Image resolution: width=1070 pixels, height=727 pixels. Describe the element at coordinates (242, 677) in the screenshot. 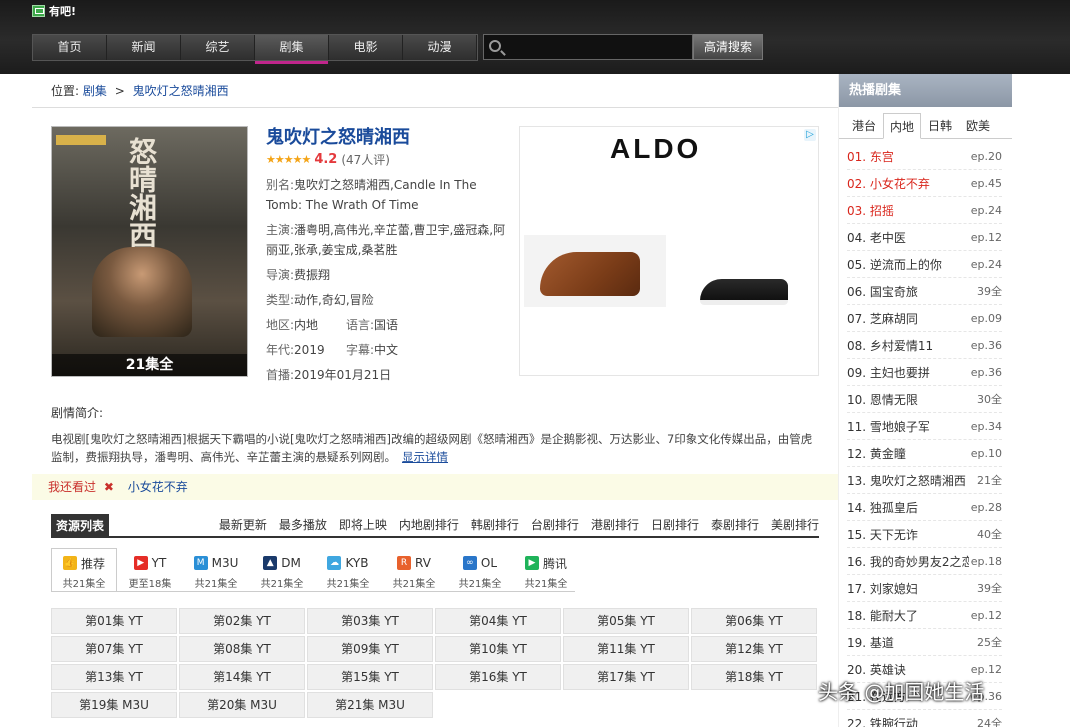

I see `episode-button: 第14集 YT` at that location.